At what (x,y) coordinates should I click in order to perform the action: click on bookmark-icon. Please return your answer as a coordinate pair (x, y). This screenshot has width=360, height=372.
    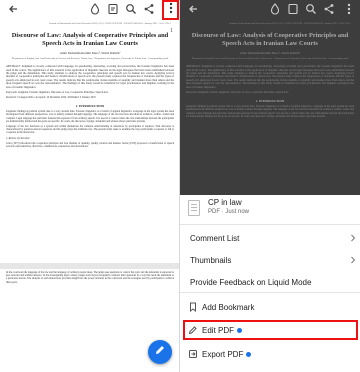
    Looking at the image, I should click on (193, 307).